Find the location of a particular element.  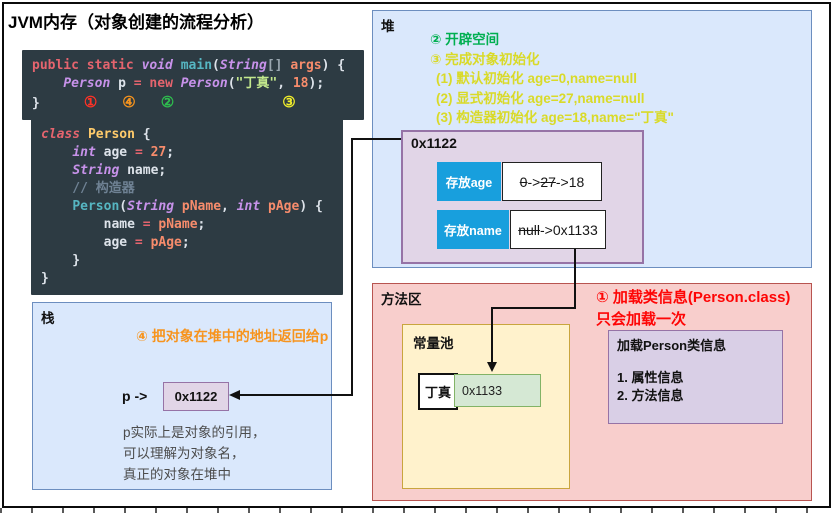

stack-note-line-1: p实际上是对象的引用， is located at coordinates (194, 432).